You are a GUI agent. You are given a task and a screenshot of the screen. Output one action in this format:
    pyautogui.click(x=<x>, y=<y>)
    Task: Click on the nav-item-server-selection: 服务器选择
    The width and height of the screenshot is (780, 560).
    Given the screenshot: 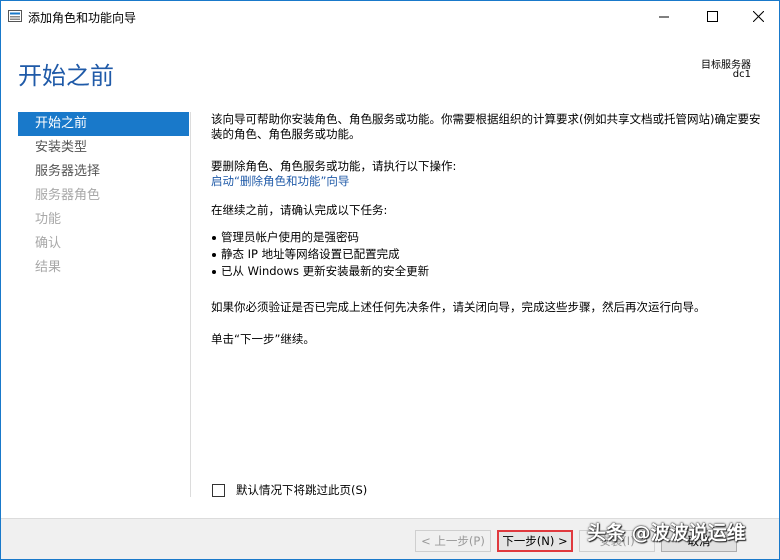 What is the action you would take?
    pyautogui.click(x=103, y=172)
    